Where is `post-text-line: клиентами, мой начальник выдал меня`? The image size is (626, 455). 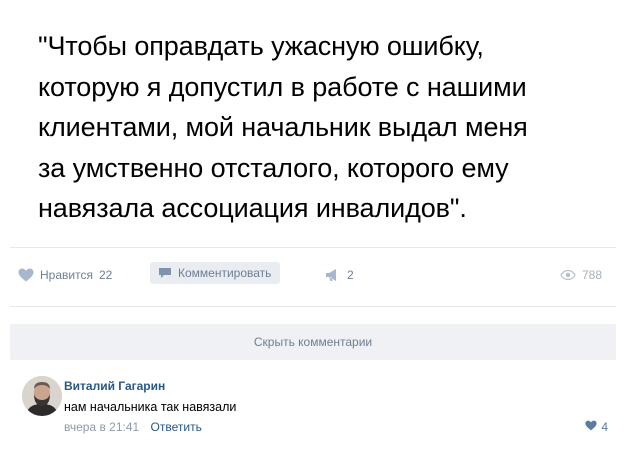 post-text-line: клиентами, мой начальник выдал меня is located at coordinates (283, 127).